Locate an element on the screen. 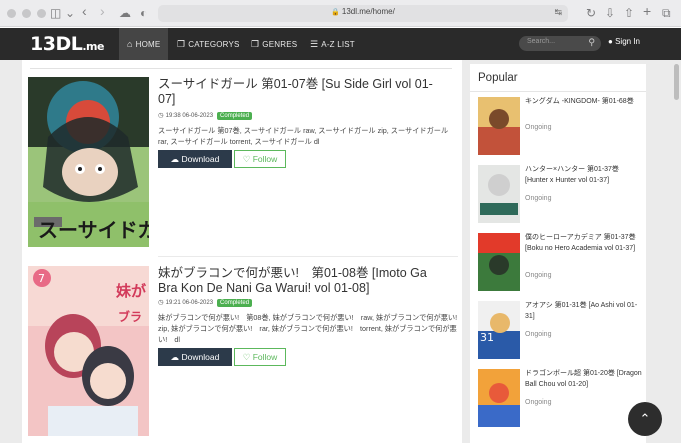  popular-item: キングダム -KINGDOM- 第01-68巻 Ongoing is located at coordinates (560, 127).